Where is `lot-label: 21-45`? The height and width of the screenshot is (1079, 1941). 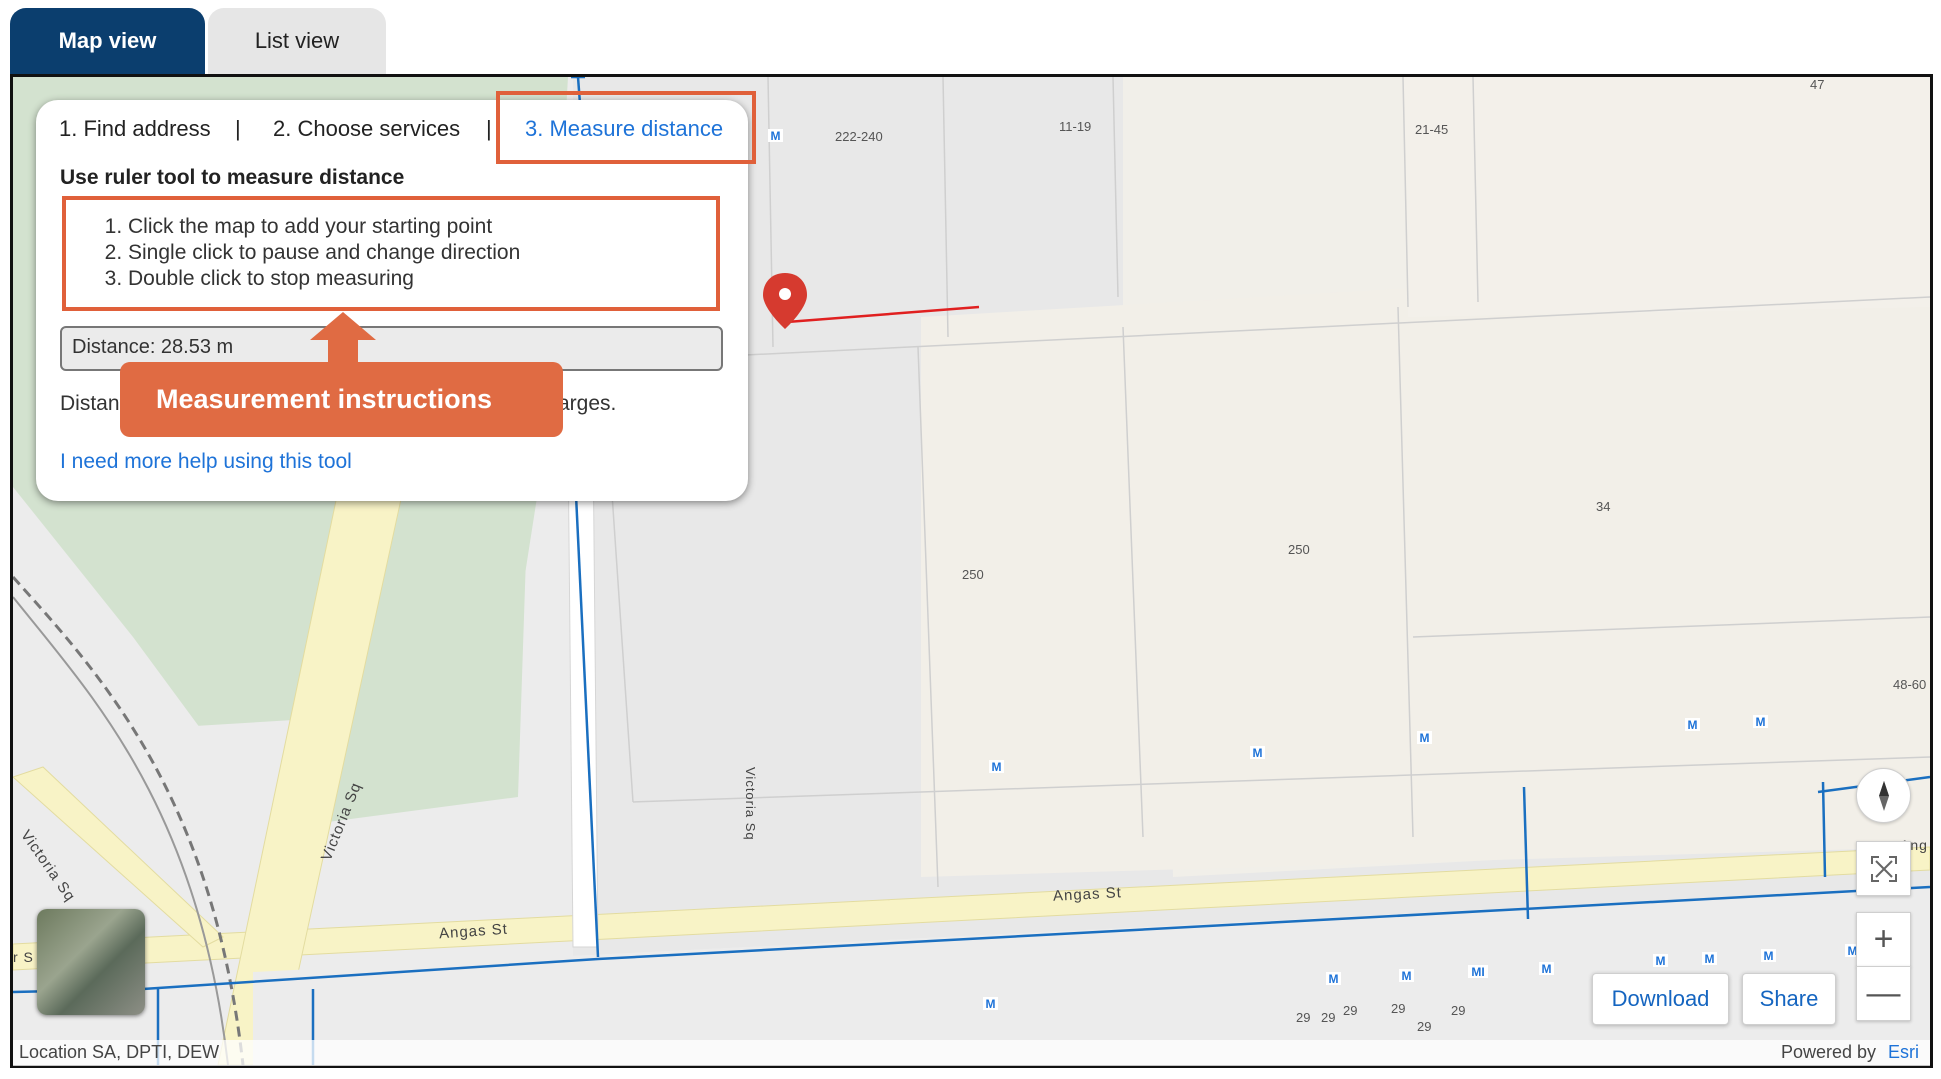 lot-label: 21-45 is located at coordinates (1432, 129).